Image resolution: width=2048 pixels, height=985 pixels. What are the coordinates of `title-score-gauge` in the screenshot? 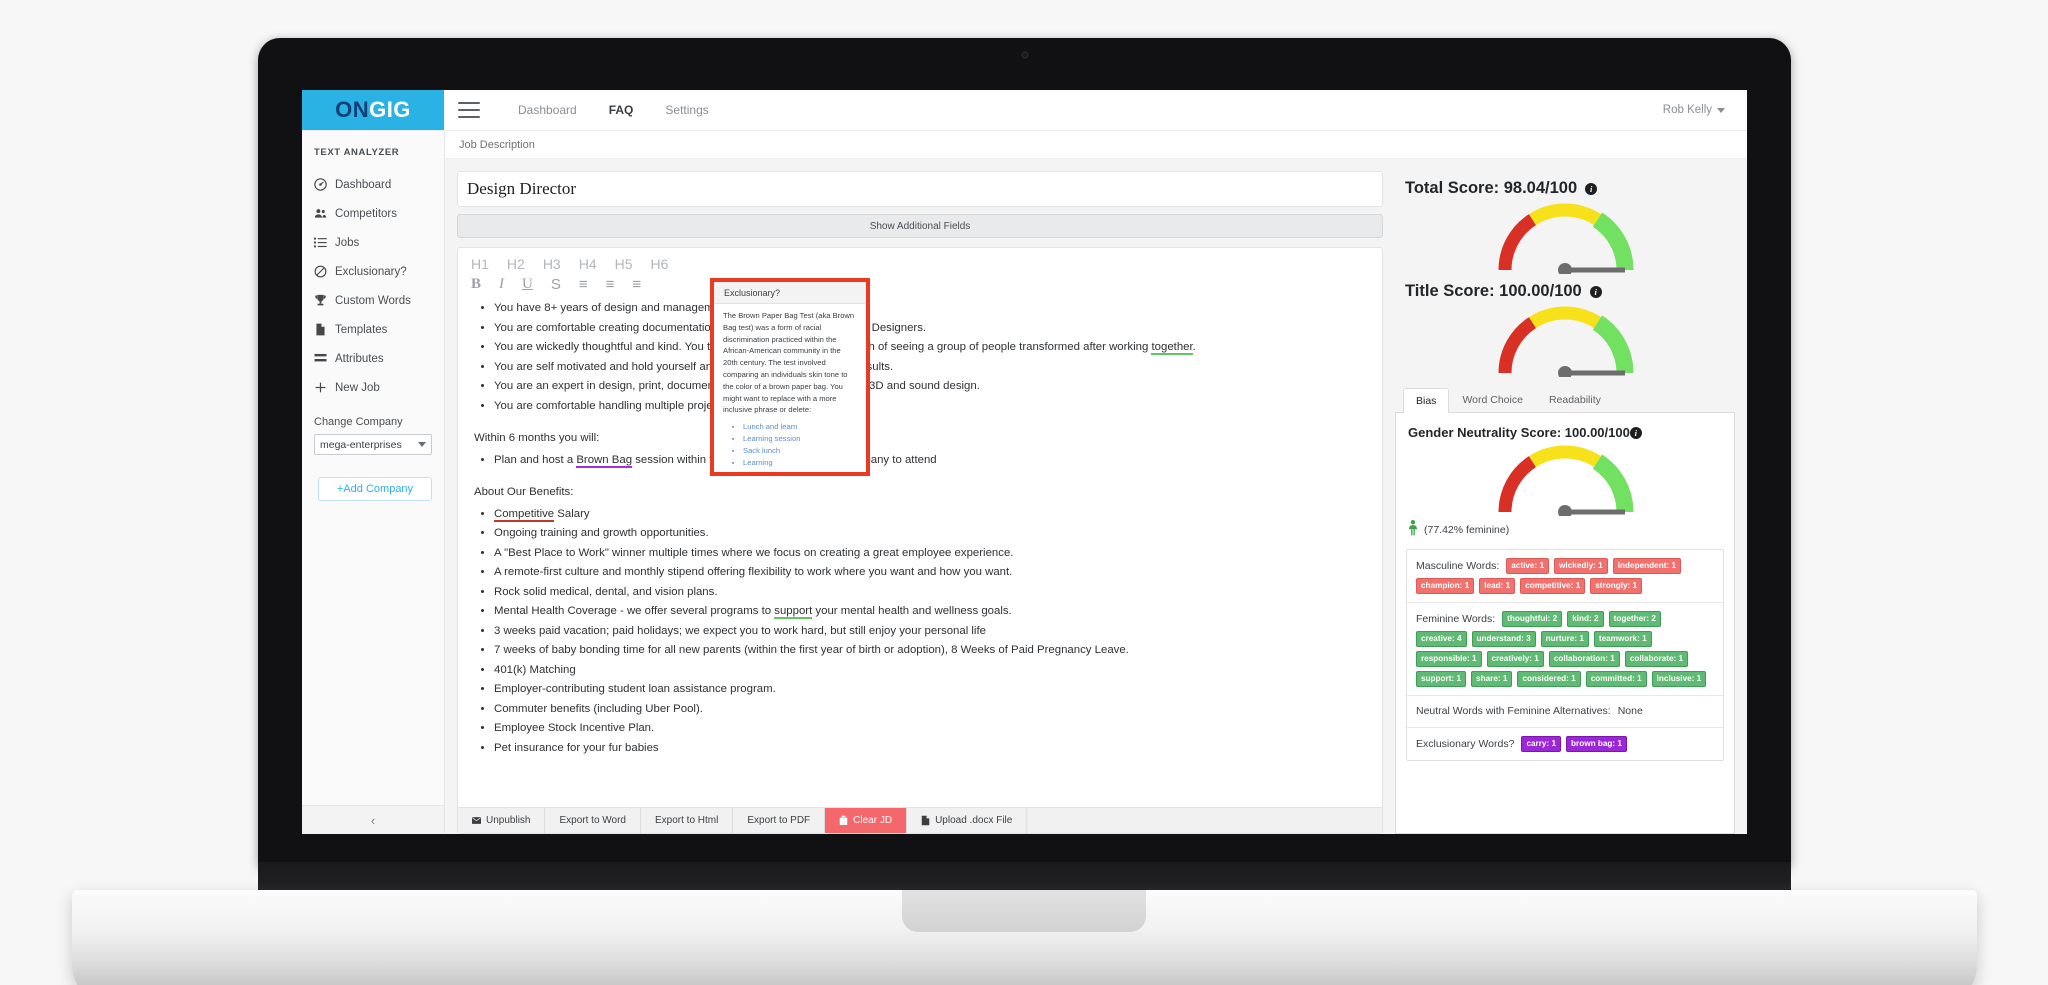 It's located at (1565, 340).